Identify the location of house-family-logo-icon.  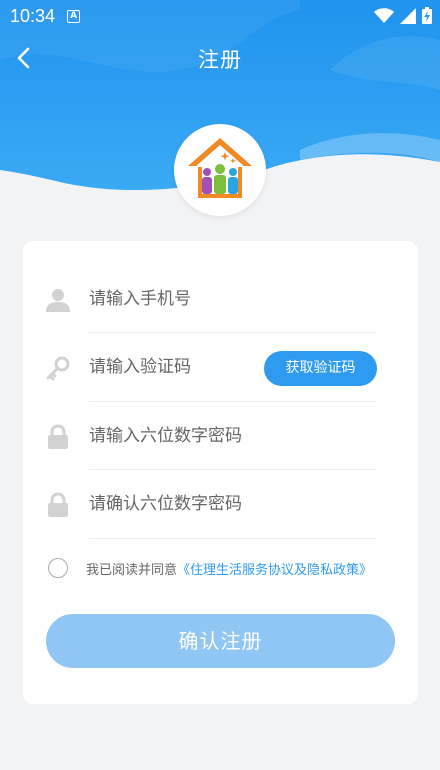
(220, 168).